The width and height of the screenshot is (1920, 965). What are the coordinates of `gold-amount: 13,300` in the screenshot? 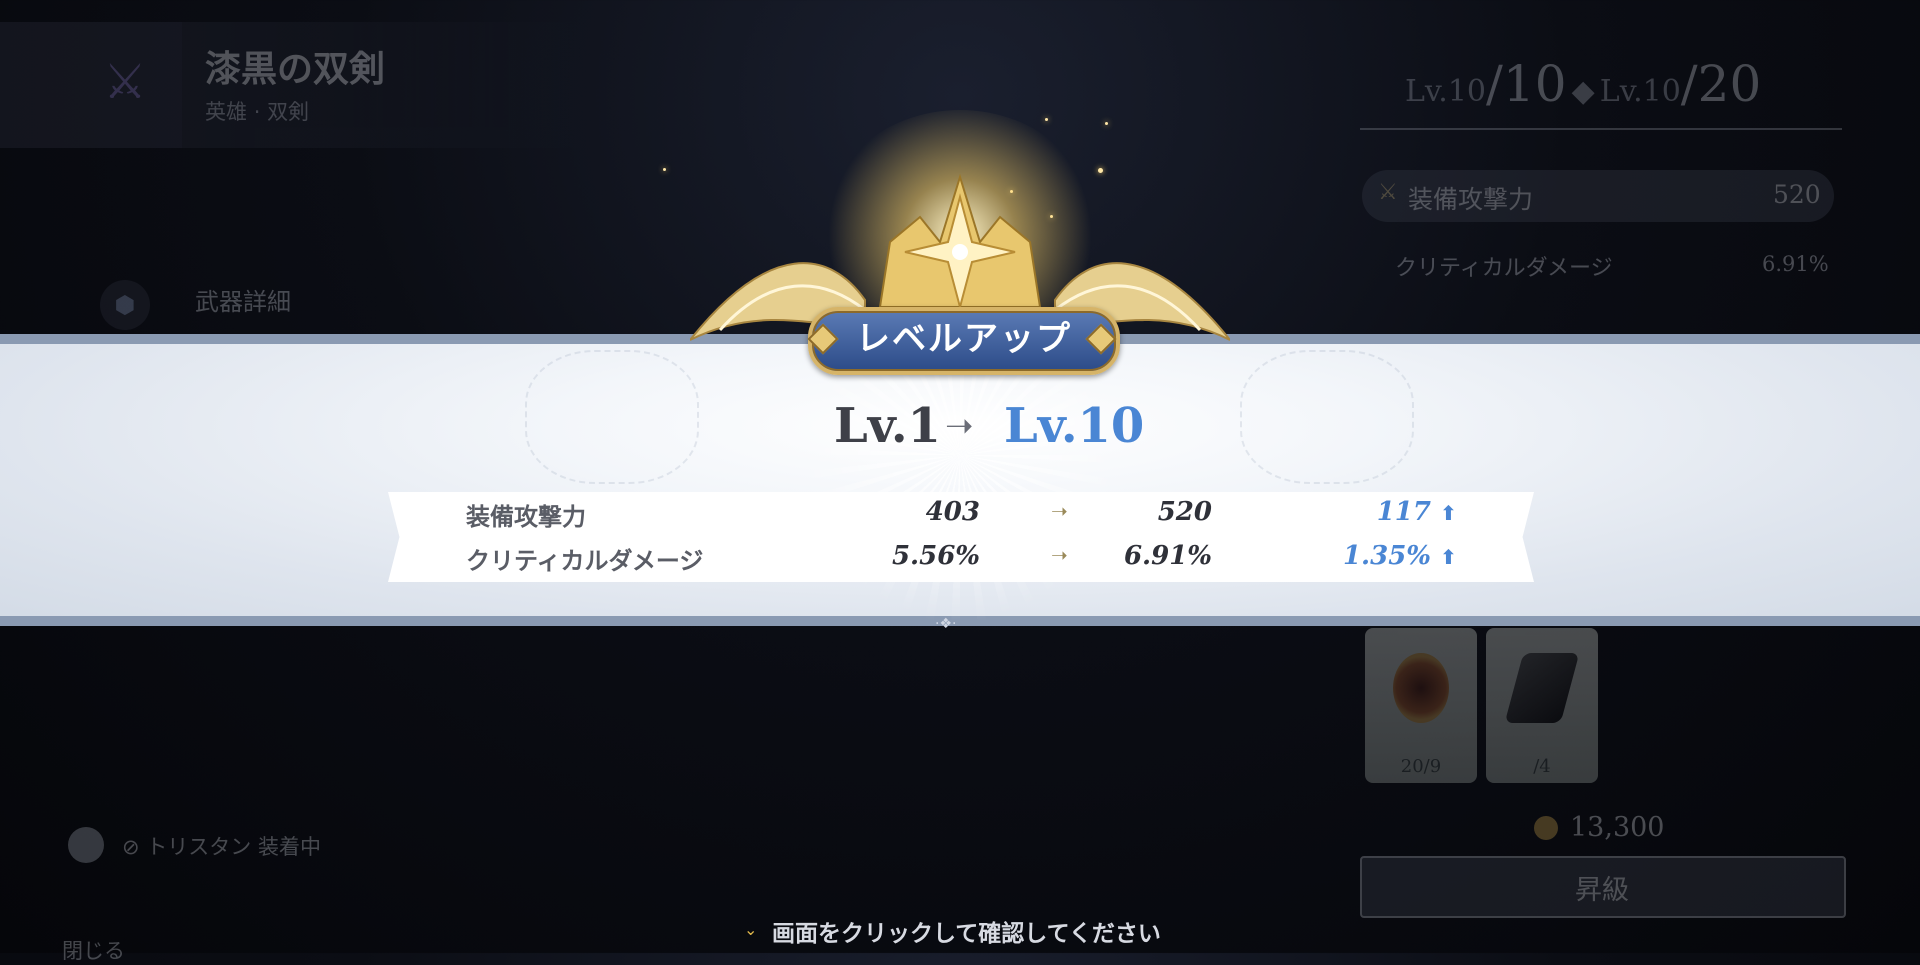 It's located at (1617, 827).